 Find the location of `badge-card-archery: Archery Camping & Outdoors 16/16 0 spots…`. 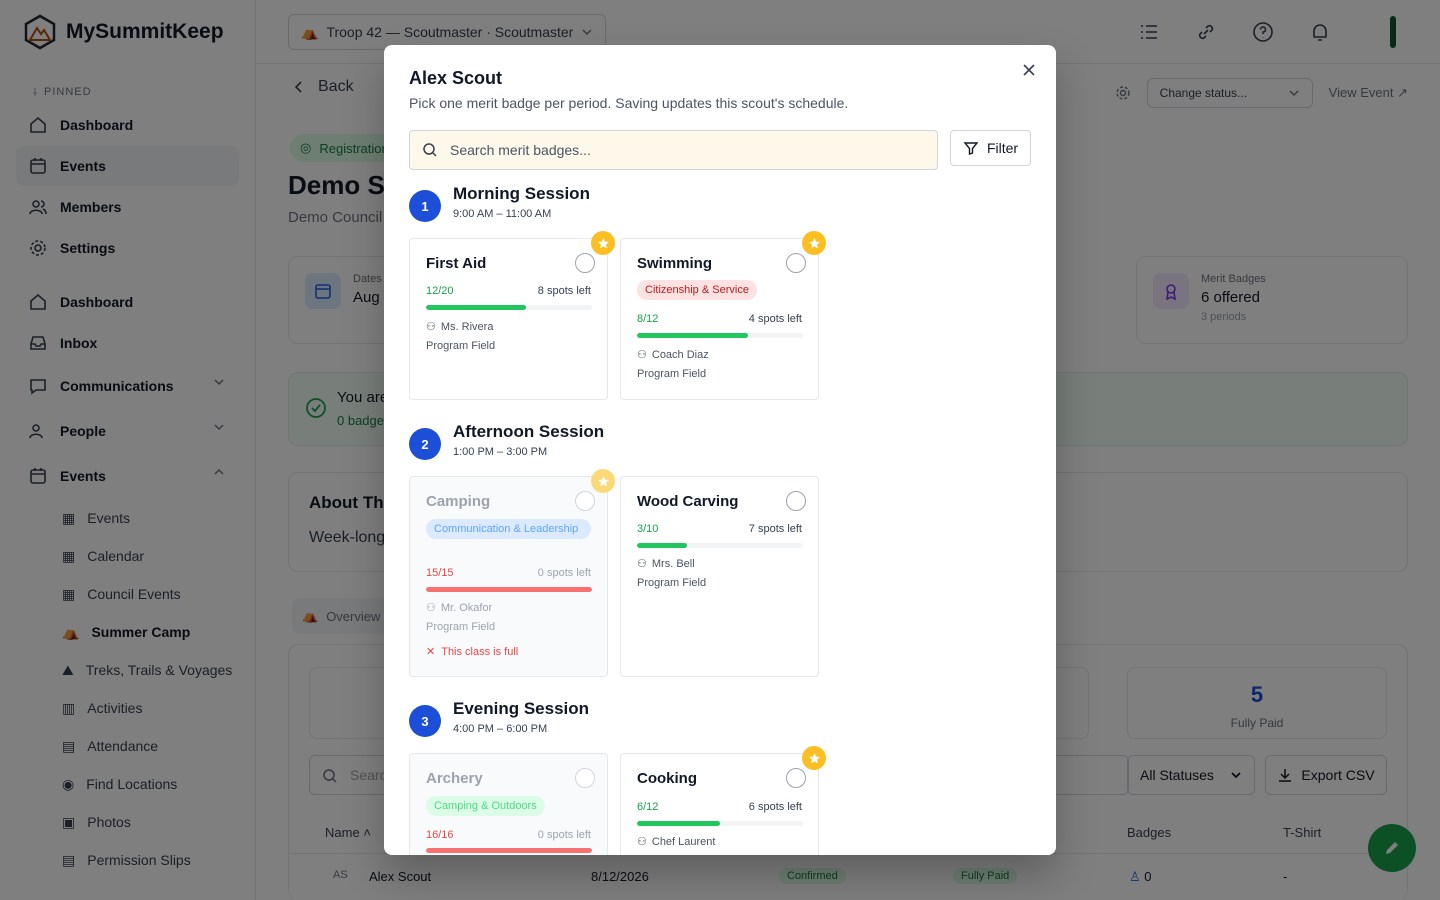

badge-card-archery: Archery Camping & Outdoors 16/16 0 spots… is located at coordinates (508, 804).